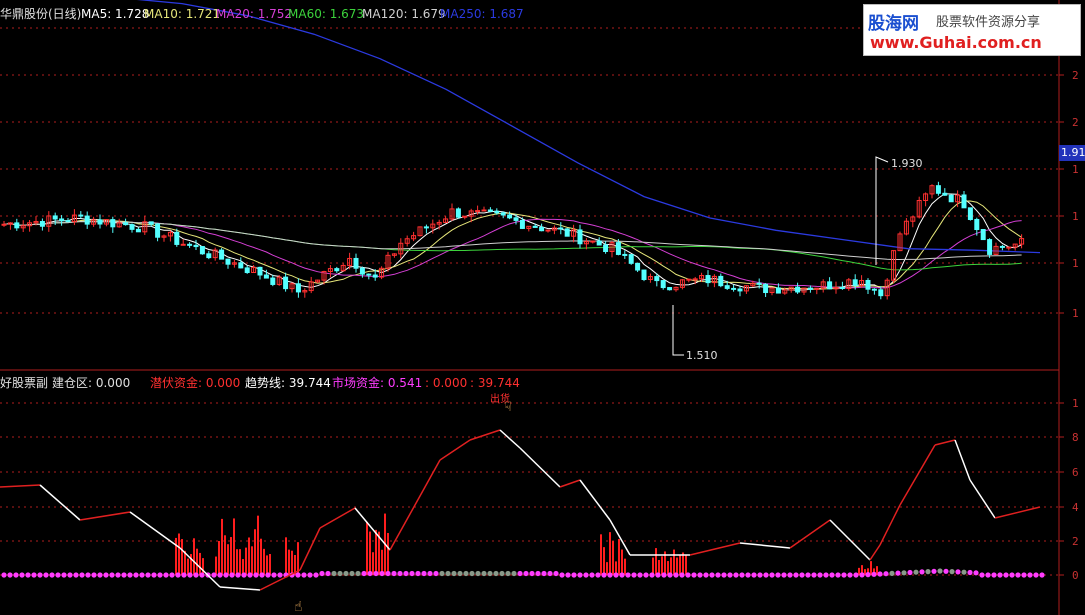 The width and height of the screenshot is (1085, 615). Describe the element at coordinates (1075, 216) in the screenshot. I see `price-axis-label: 1` at that location.